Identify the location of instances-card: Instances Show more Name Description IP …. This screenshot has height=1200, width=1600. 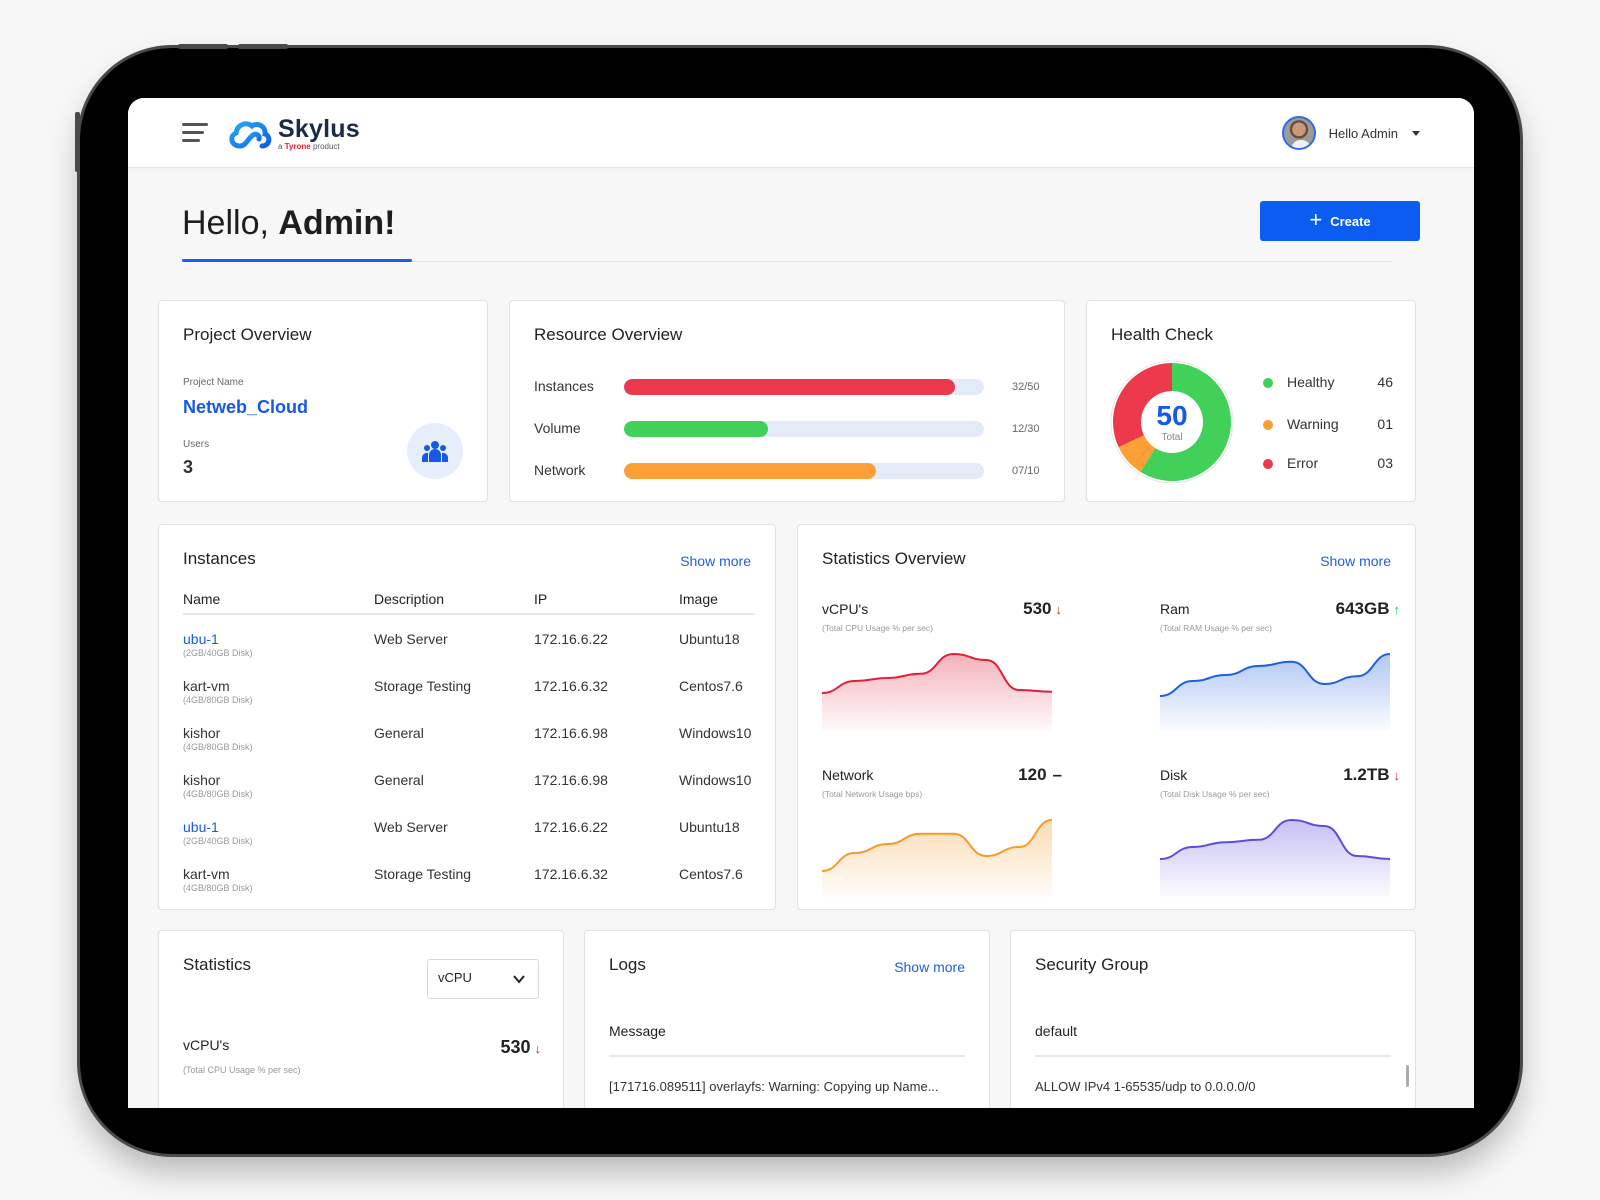
(467, 717).